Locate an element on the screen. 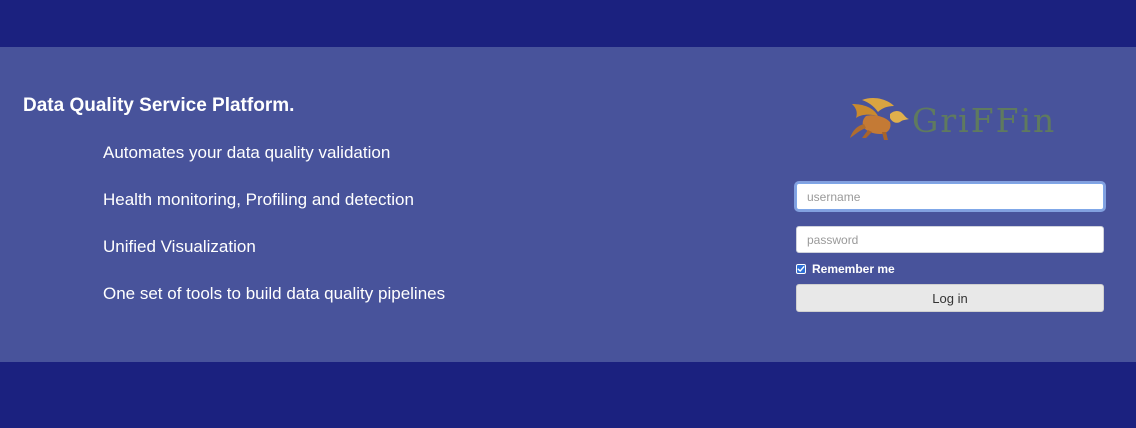 The image size is (1136, 428). checkmark-icon is located at coordinates (801, 269).